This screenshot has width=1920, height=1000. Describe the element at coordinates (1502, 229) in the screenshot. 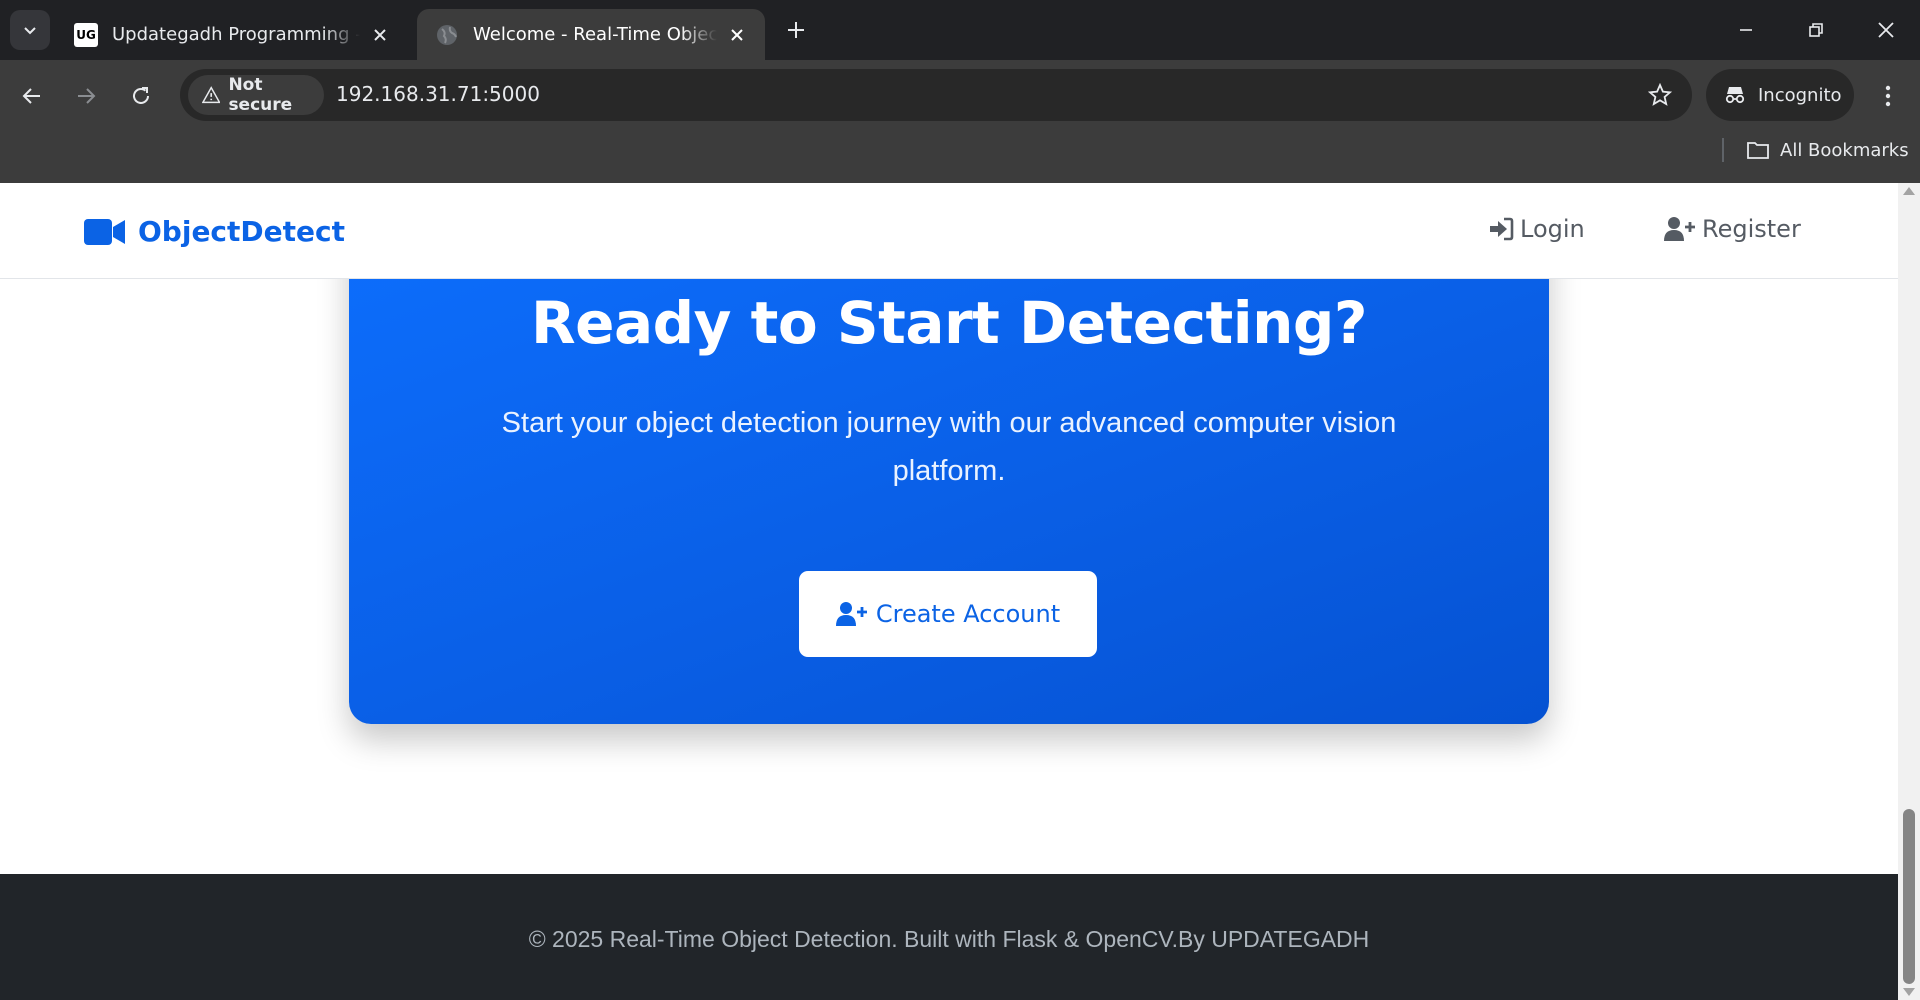

I see `login-icon` at that location.